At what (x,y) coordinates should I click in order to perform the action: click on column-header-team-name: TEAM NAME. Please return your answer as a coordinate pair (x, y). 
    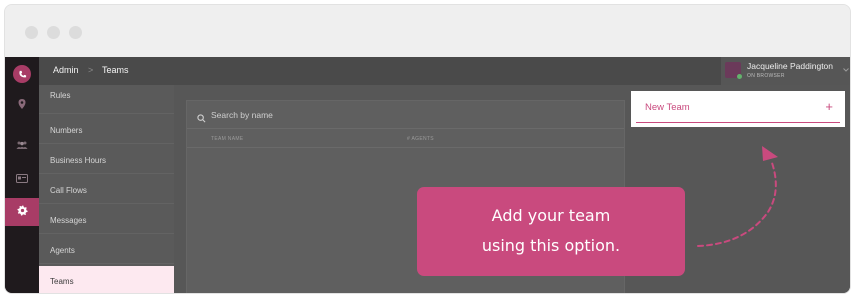
    Looking at the image, I should click on (227, 139).